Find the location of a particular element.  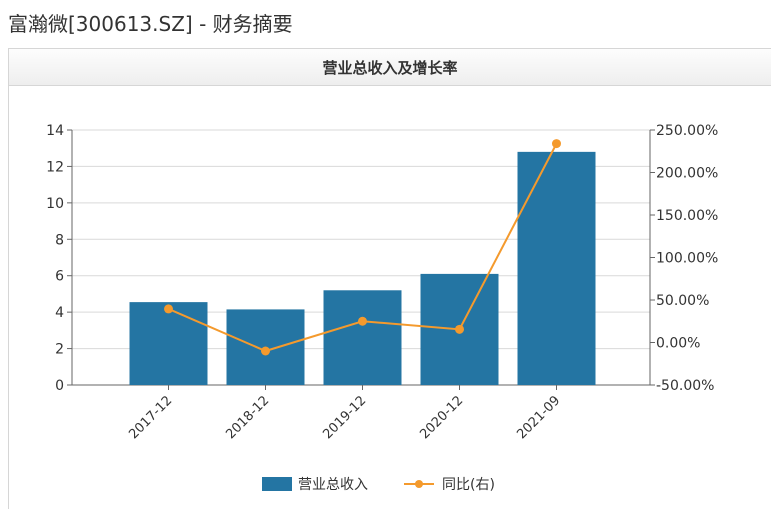

right-tick-label: 0.00% is located at coordinates (678, 344).